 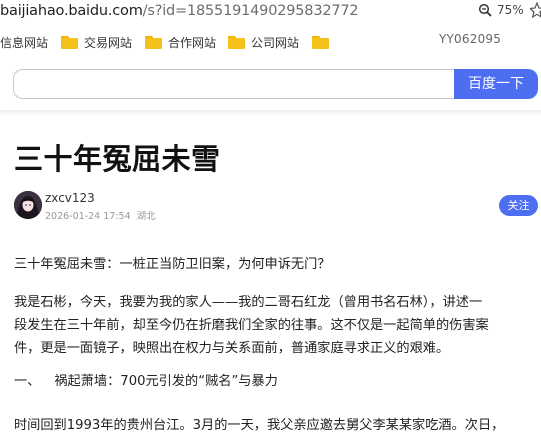 I want to click on post-meta: 2026-01-24 17:54 湖北, so click(x=100, y=215).